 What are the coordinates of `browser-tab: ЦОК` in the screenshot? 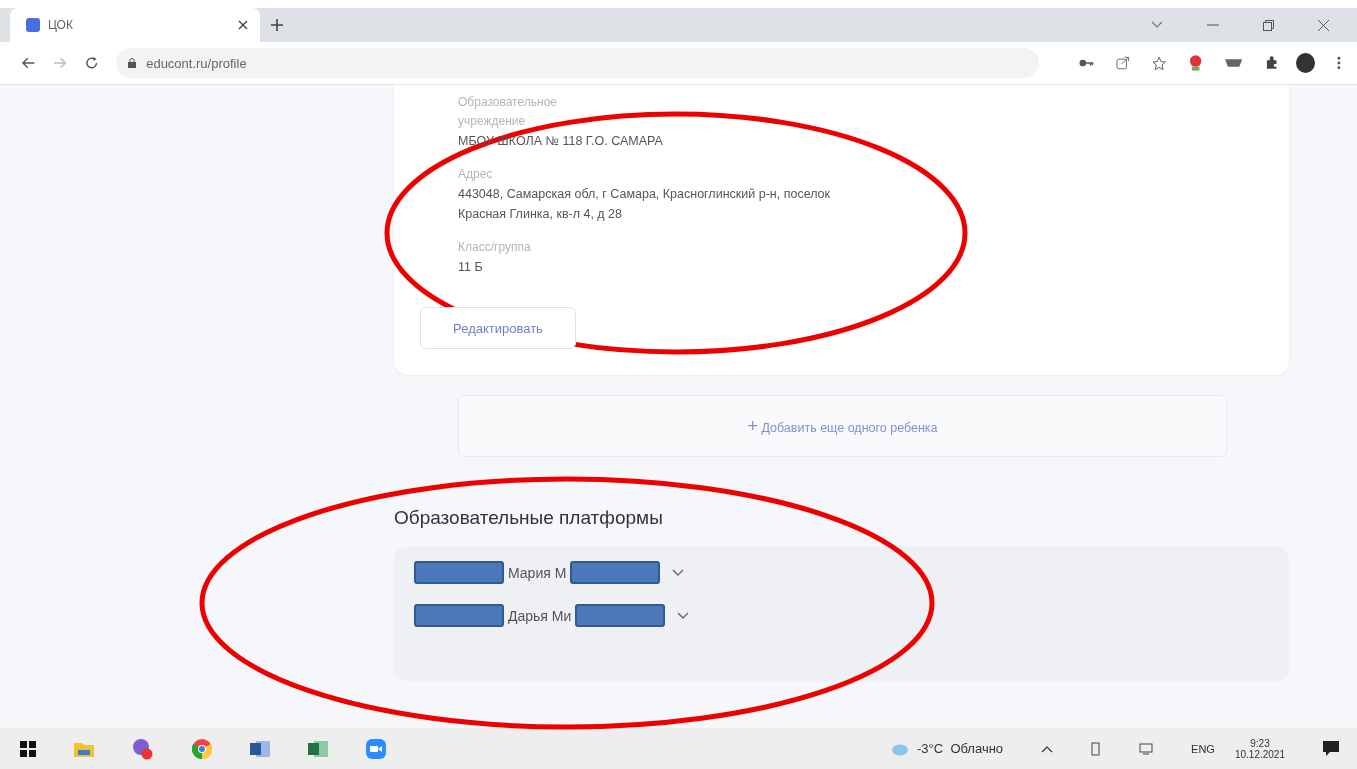 It's located at (135, 25).